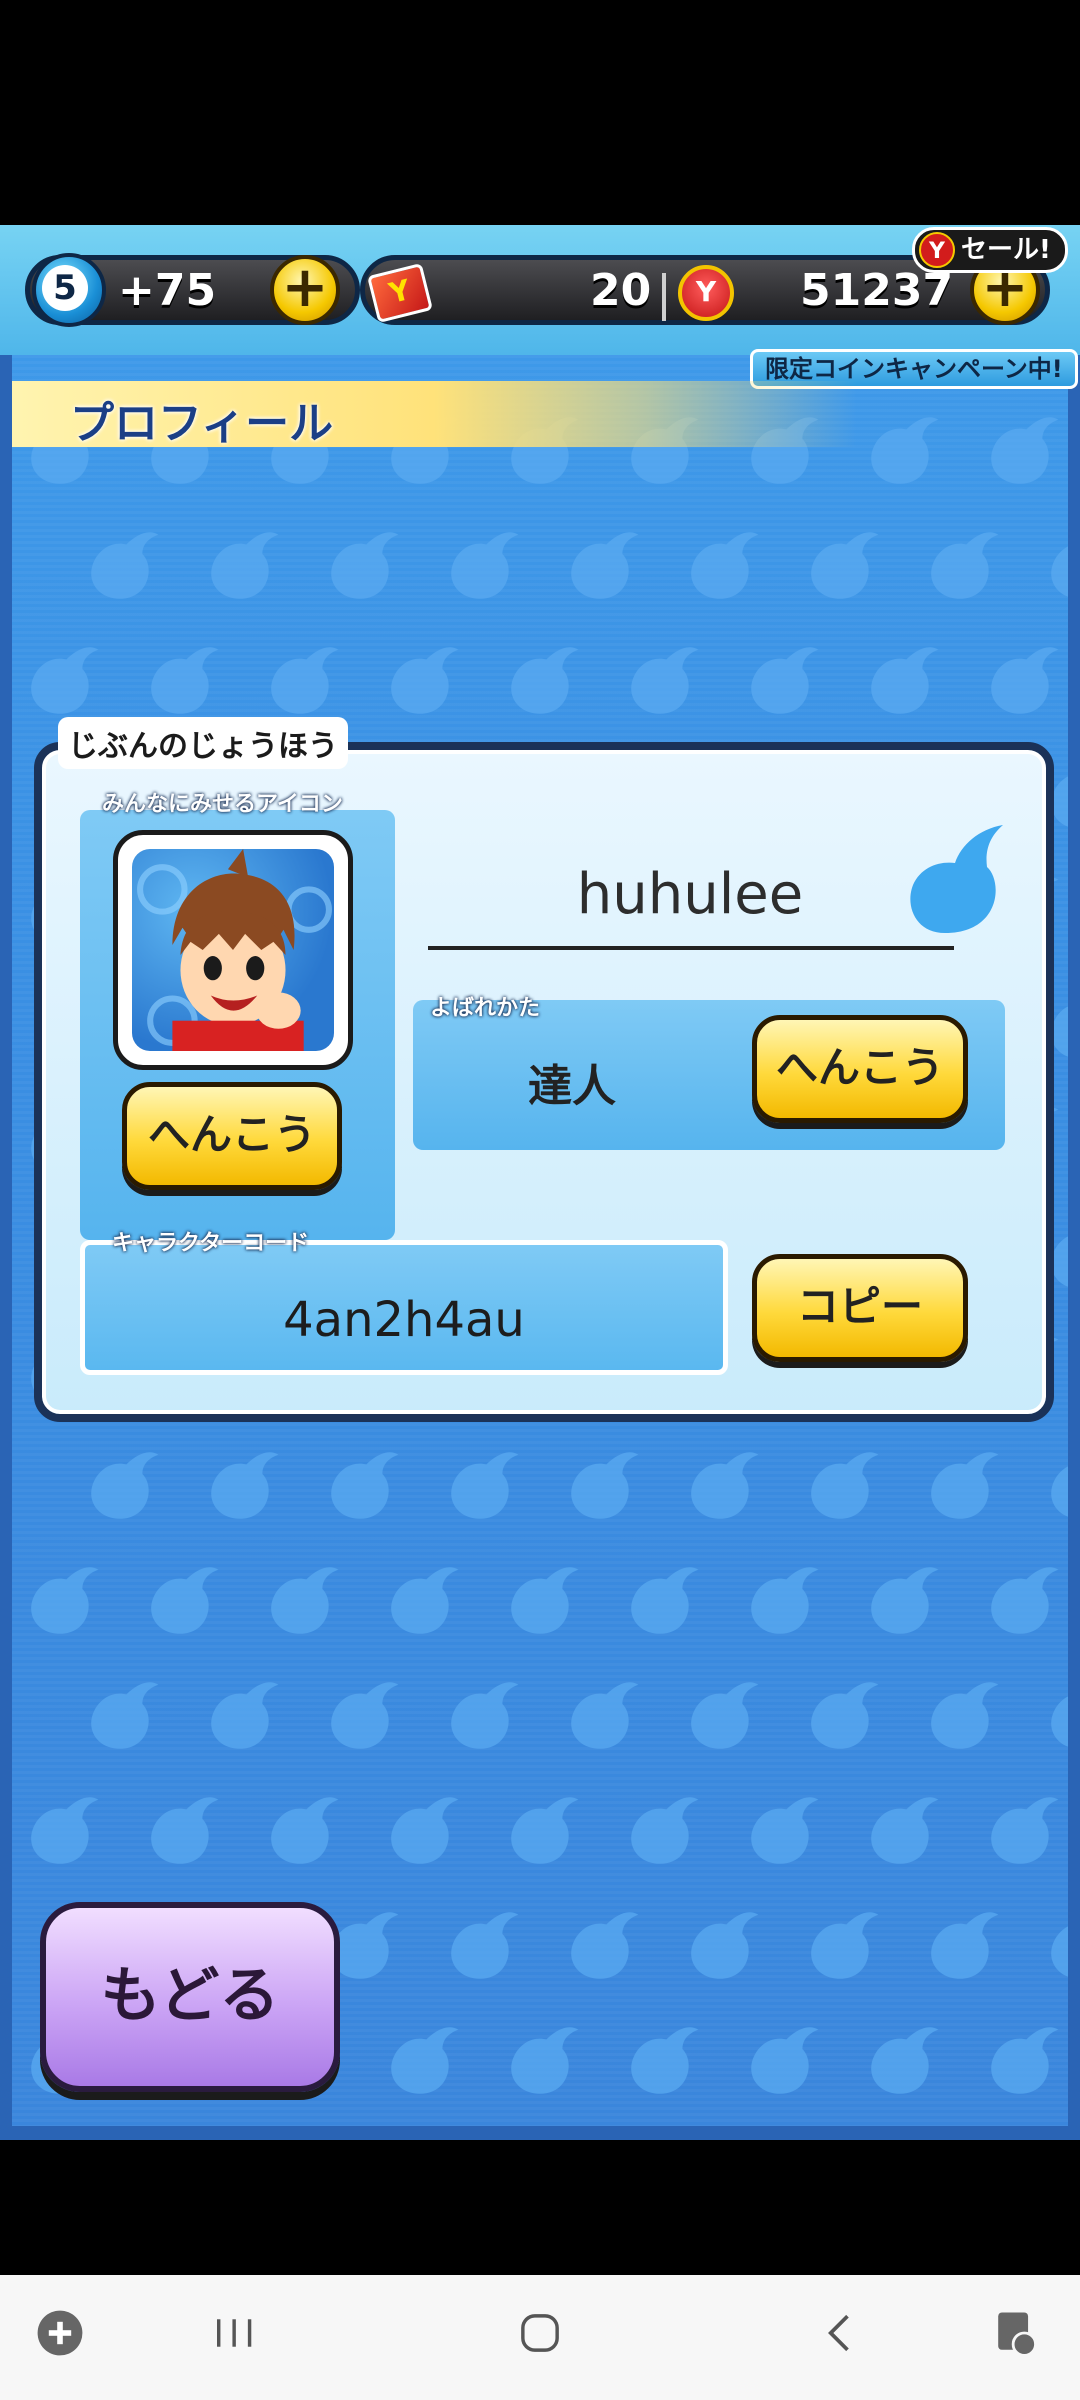 The height and width of the screenshot is (2400, 1080). I want to click on alias-section-label: よばれかた, so click(485, 1008).